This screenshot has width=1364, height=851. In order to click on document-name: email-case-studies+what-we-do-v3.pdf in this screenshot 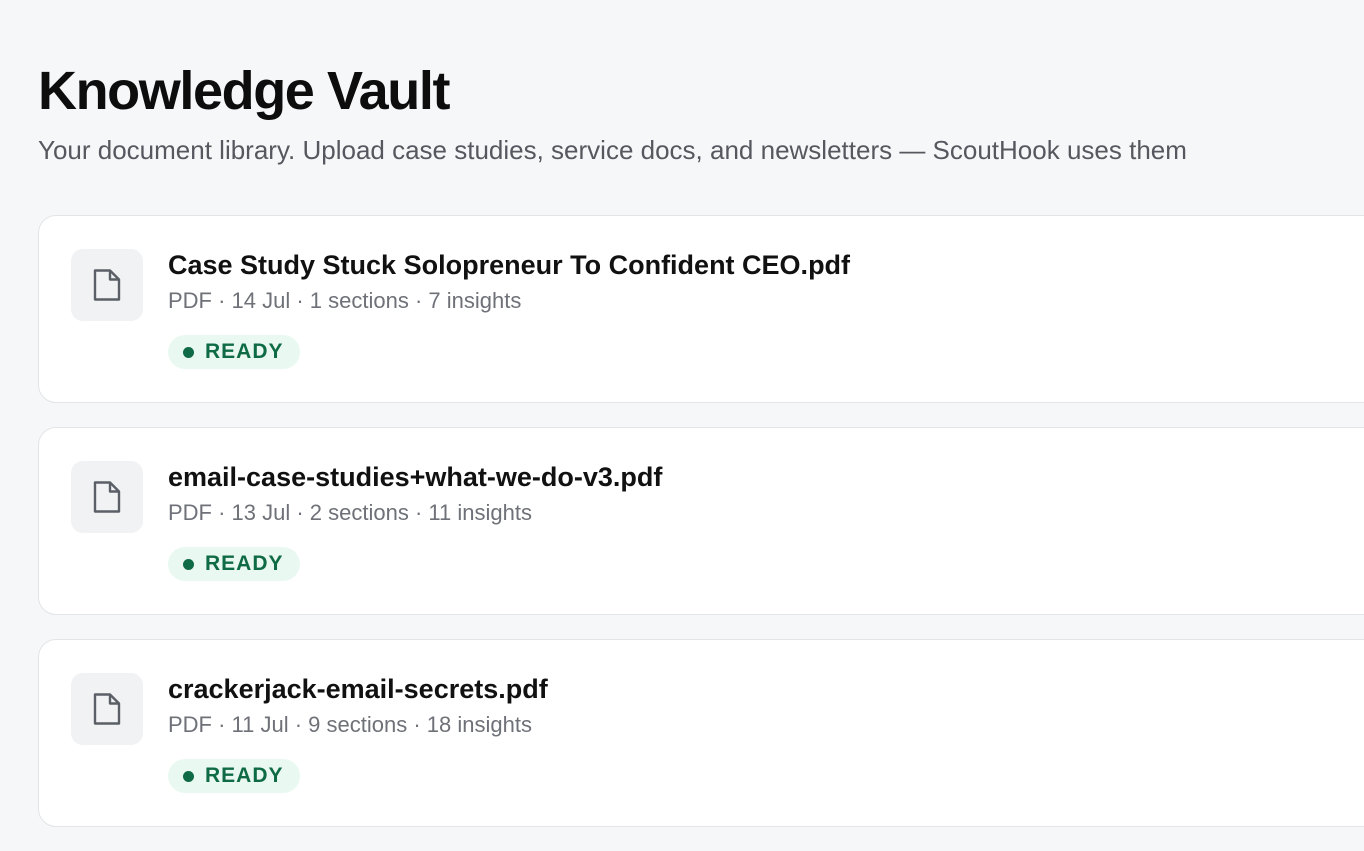, I will do `click(415, 477)`.